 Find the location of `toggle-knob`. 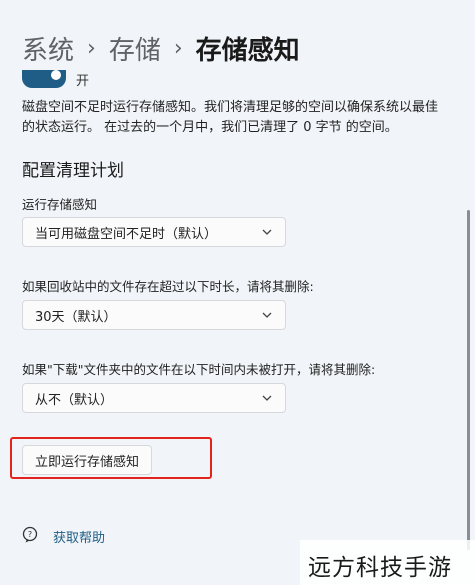

toggle-knob is located at coordinates (56, 75).